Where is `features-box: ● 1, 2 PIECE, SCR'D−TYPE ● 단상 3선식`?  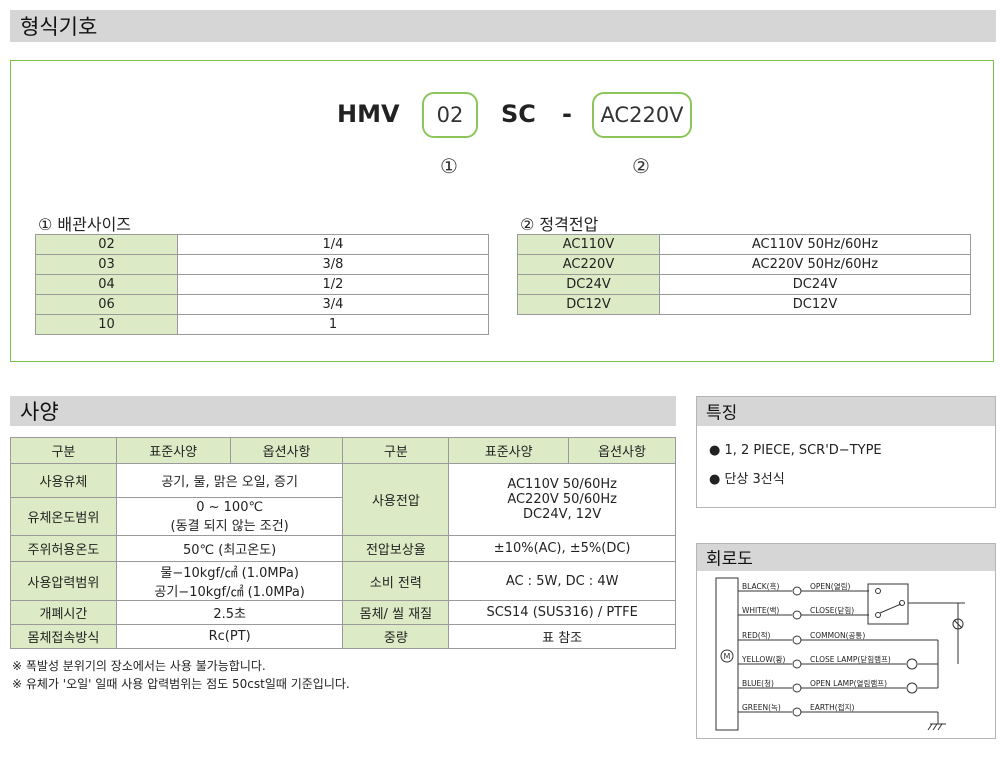
features-box: ● 1, 2 PIECE, SCR'D−TYPE ● 단상 3선식 is located at coordinates (846, 452).